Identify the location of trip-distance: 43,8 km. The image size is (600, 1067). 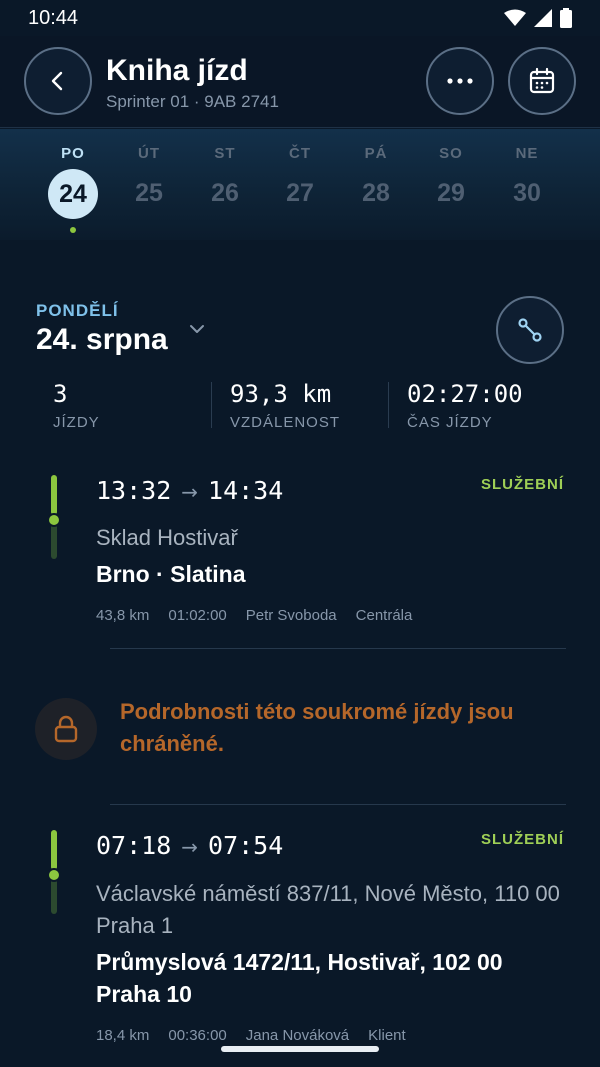
(123, 615).